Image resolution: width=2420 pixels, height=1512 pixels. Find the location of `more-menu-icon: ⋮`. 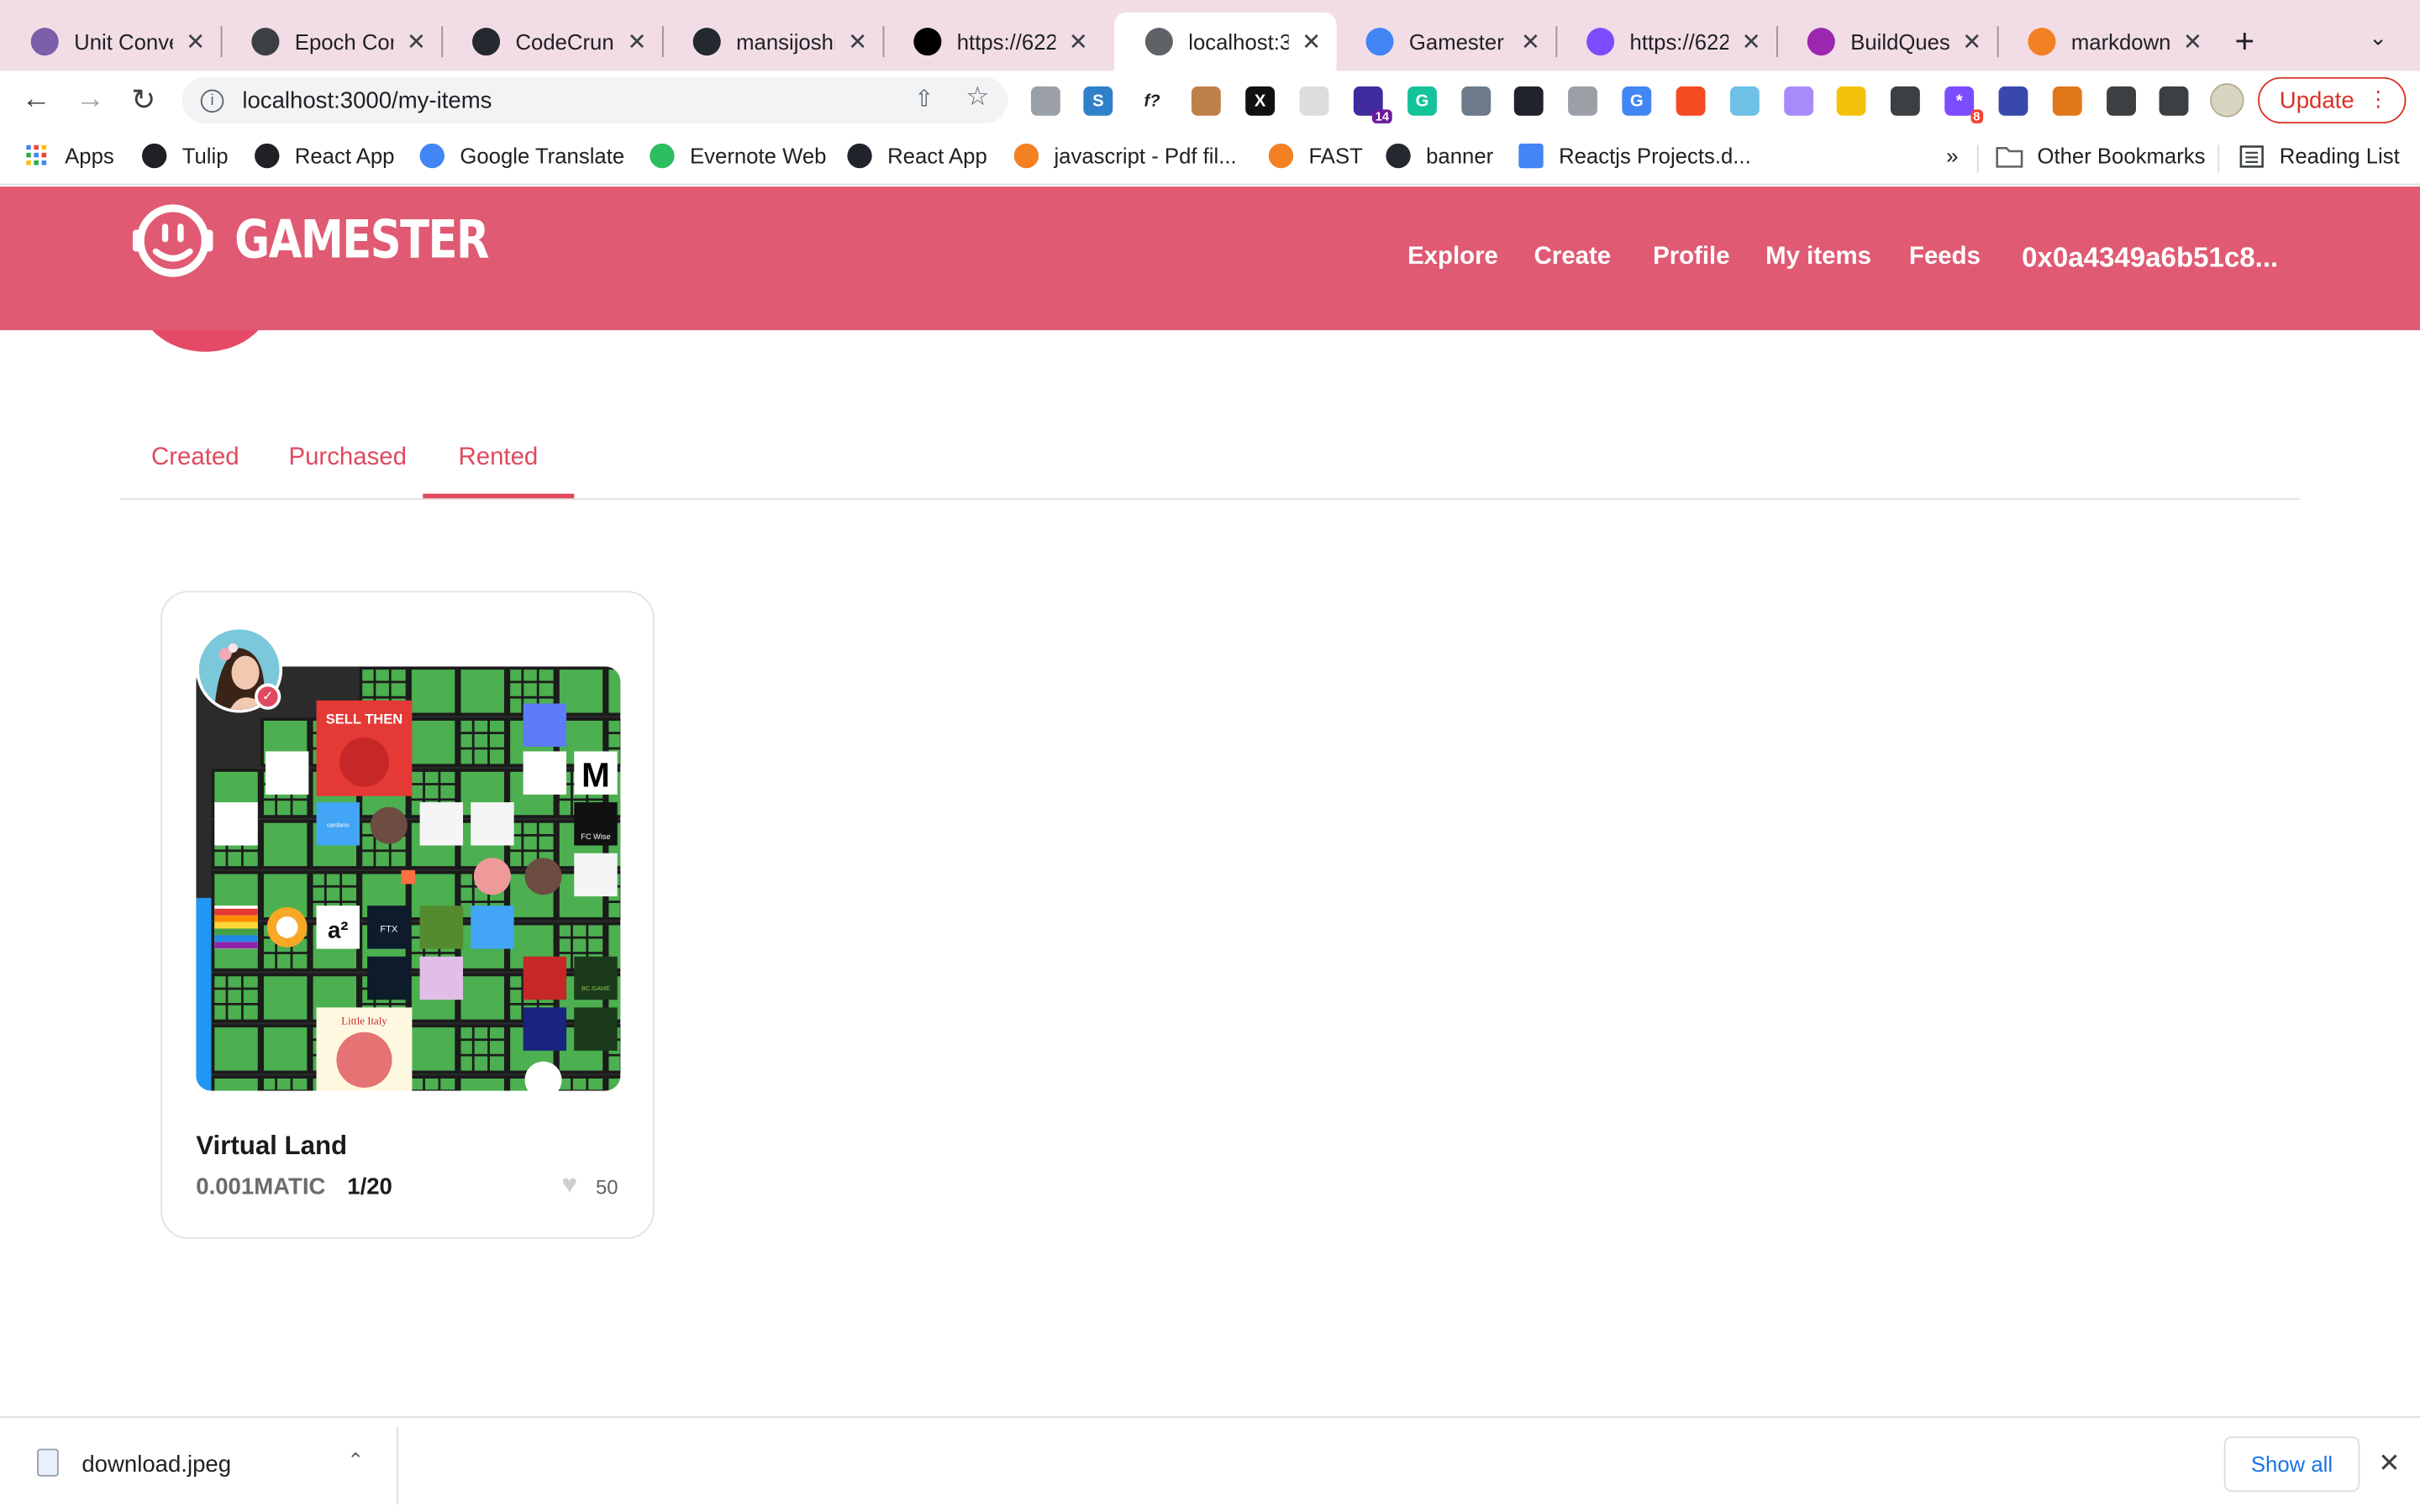

more-menu-icon: ⋮ is located at coordinates (2378, 100).